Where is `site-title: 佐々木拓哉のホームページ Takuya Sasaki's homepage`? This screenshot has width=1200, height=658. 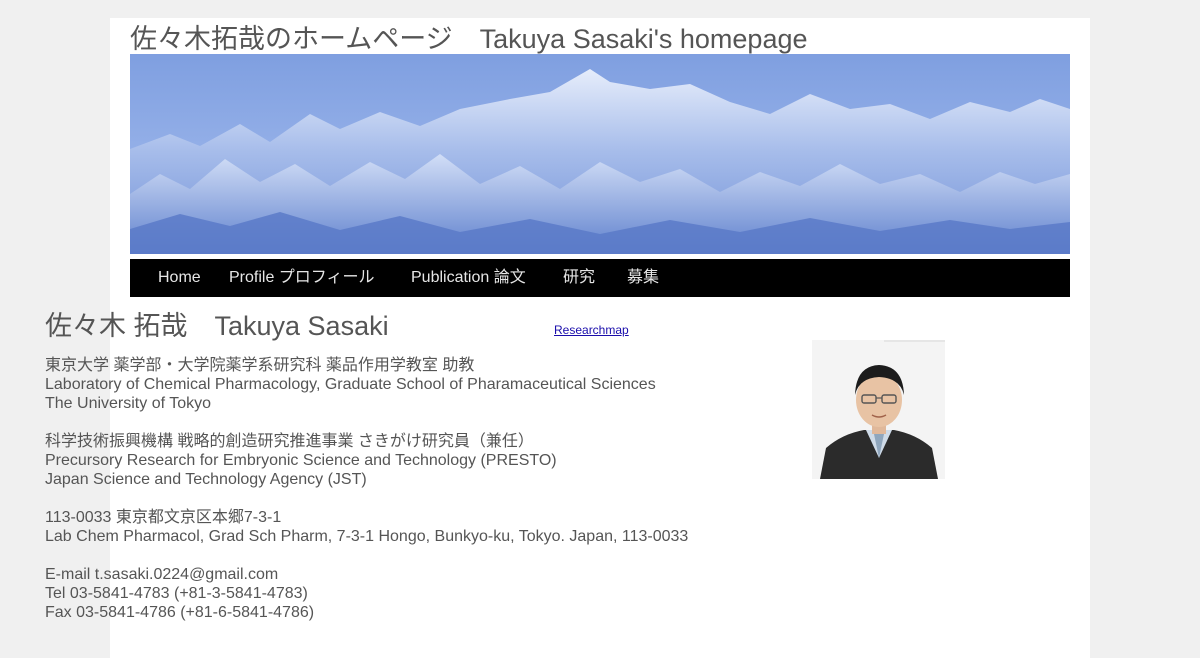
site-title: 佐々木拓哉のホームページ Takuya Sasaki's homepage is located at coordinates (469, 39).